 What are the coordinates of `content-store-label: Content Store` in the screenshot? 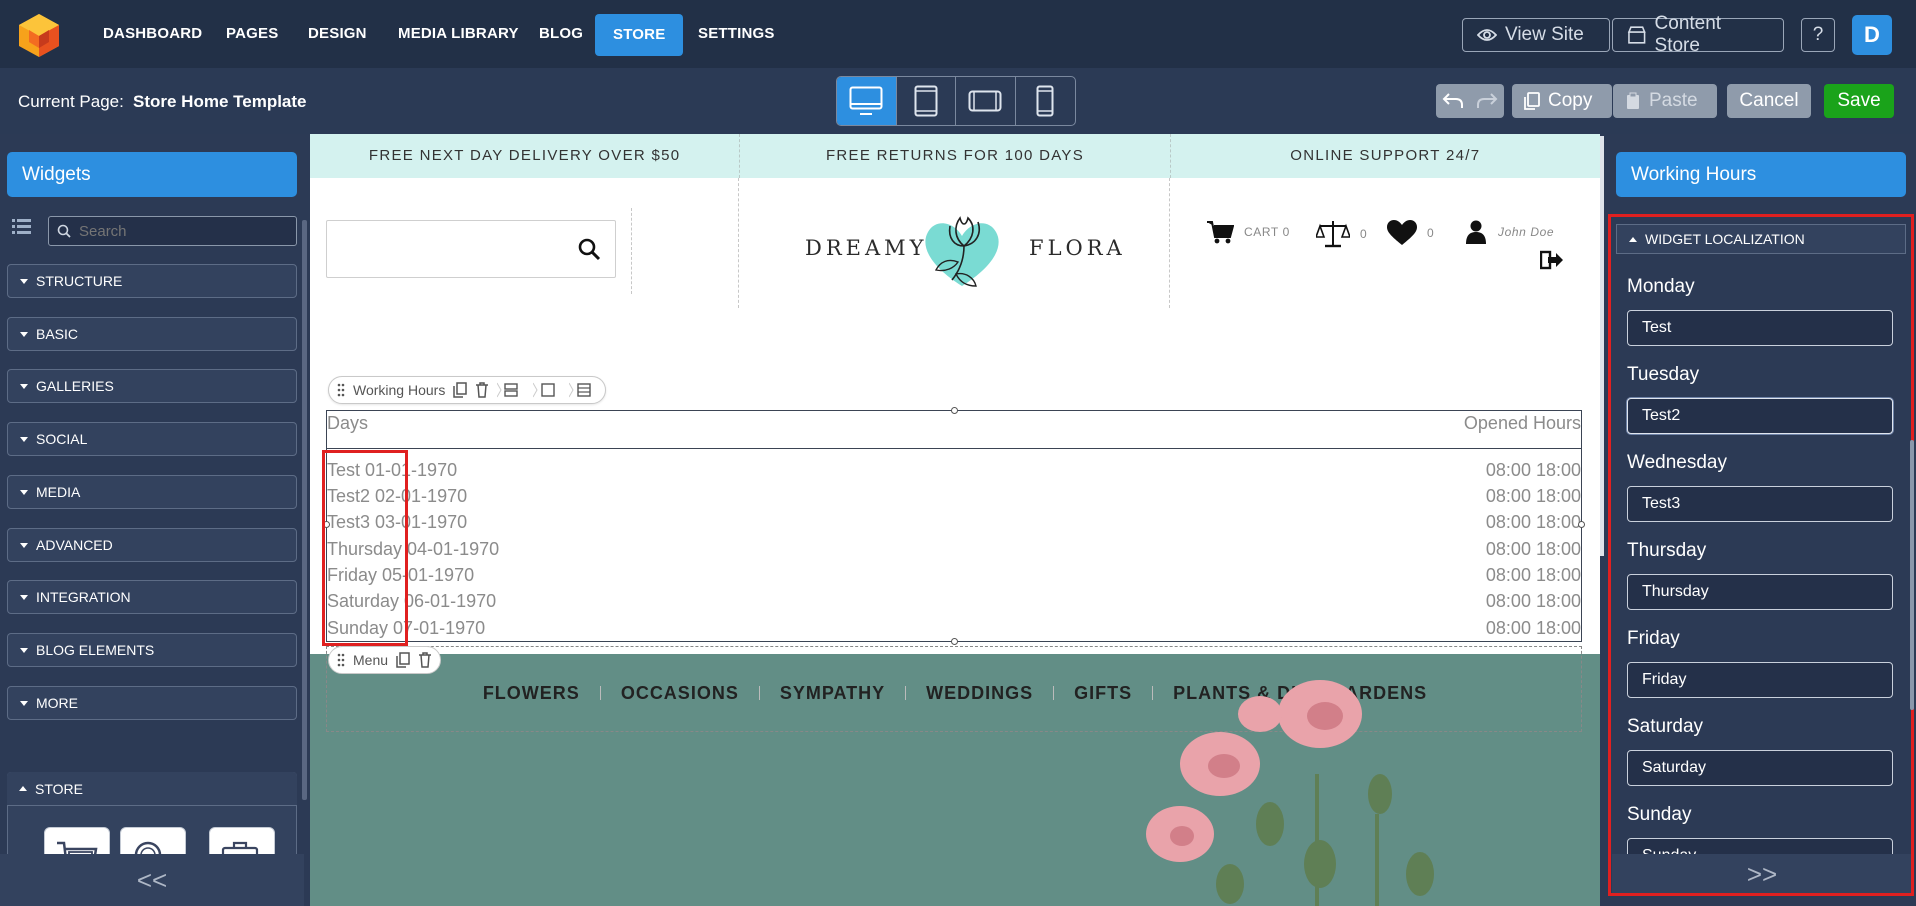 It's located at (1688, 34).